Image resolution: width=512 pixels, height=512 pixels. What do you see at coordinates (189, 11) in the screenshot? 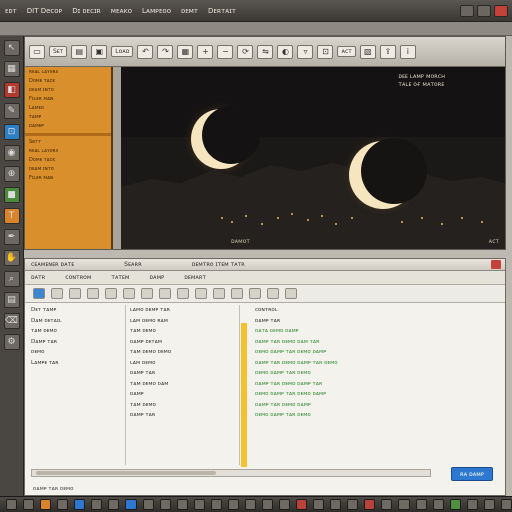
I see `menu-item: ᴅᴇᴍᴛ` at bounding box center [189, 11].